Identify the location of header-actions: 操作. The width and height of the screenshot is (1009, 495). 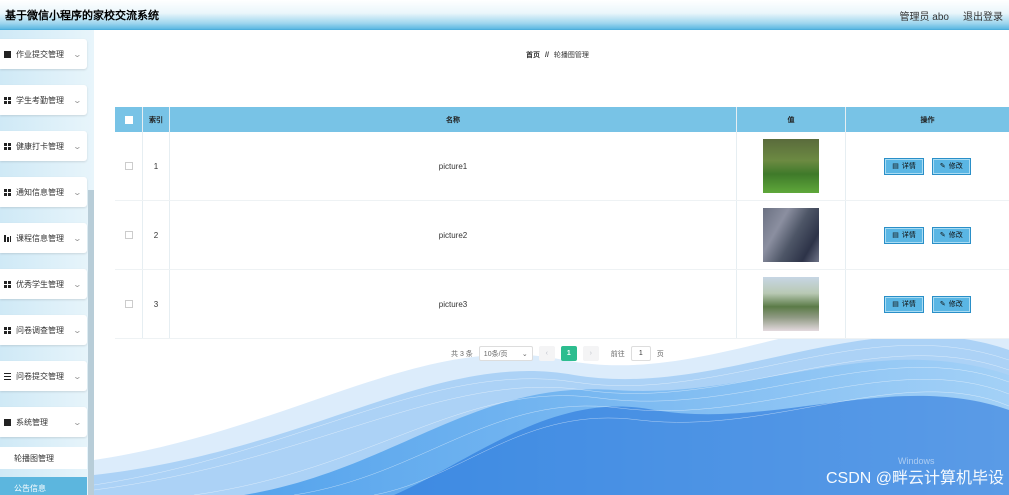
(927, 120).